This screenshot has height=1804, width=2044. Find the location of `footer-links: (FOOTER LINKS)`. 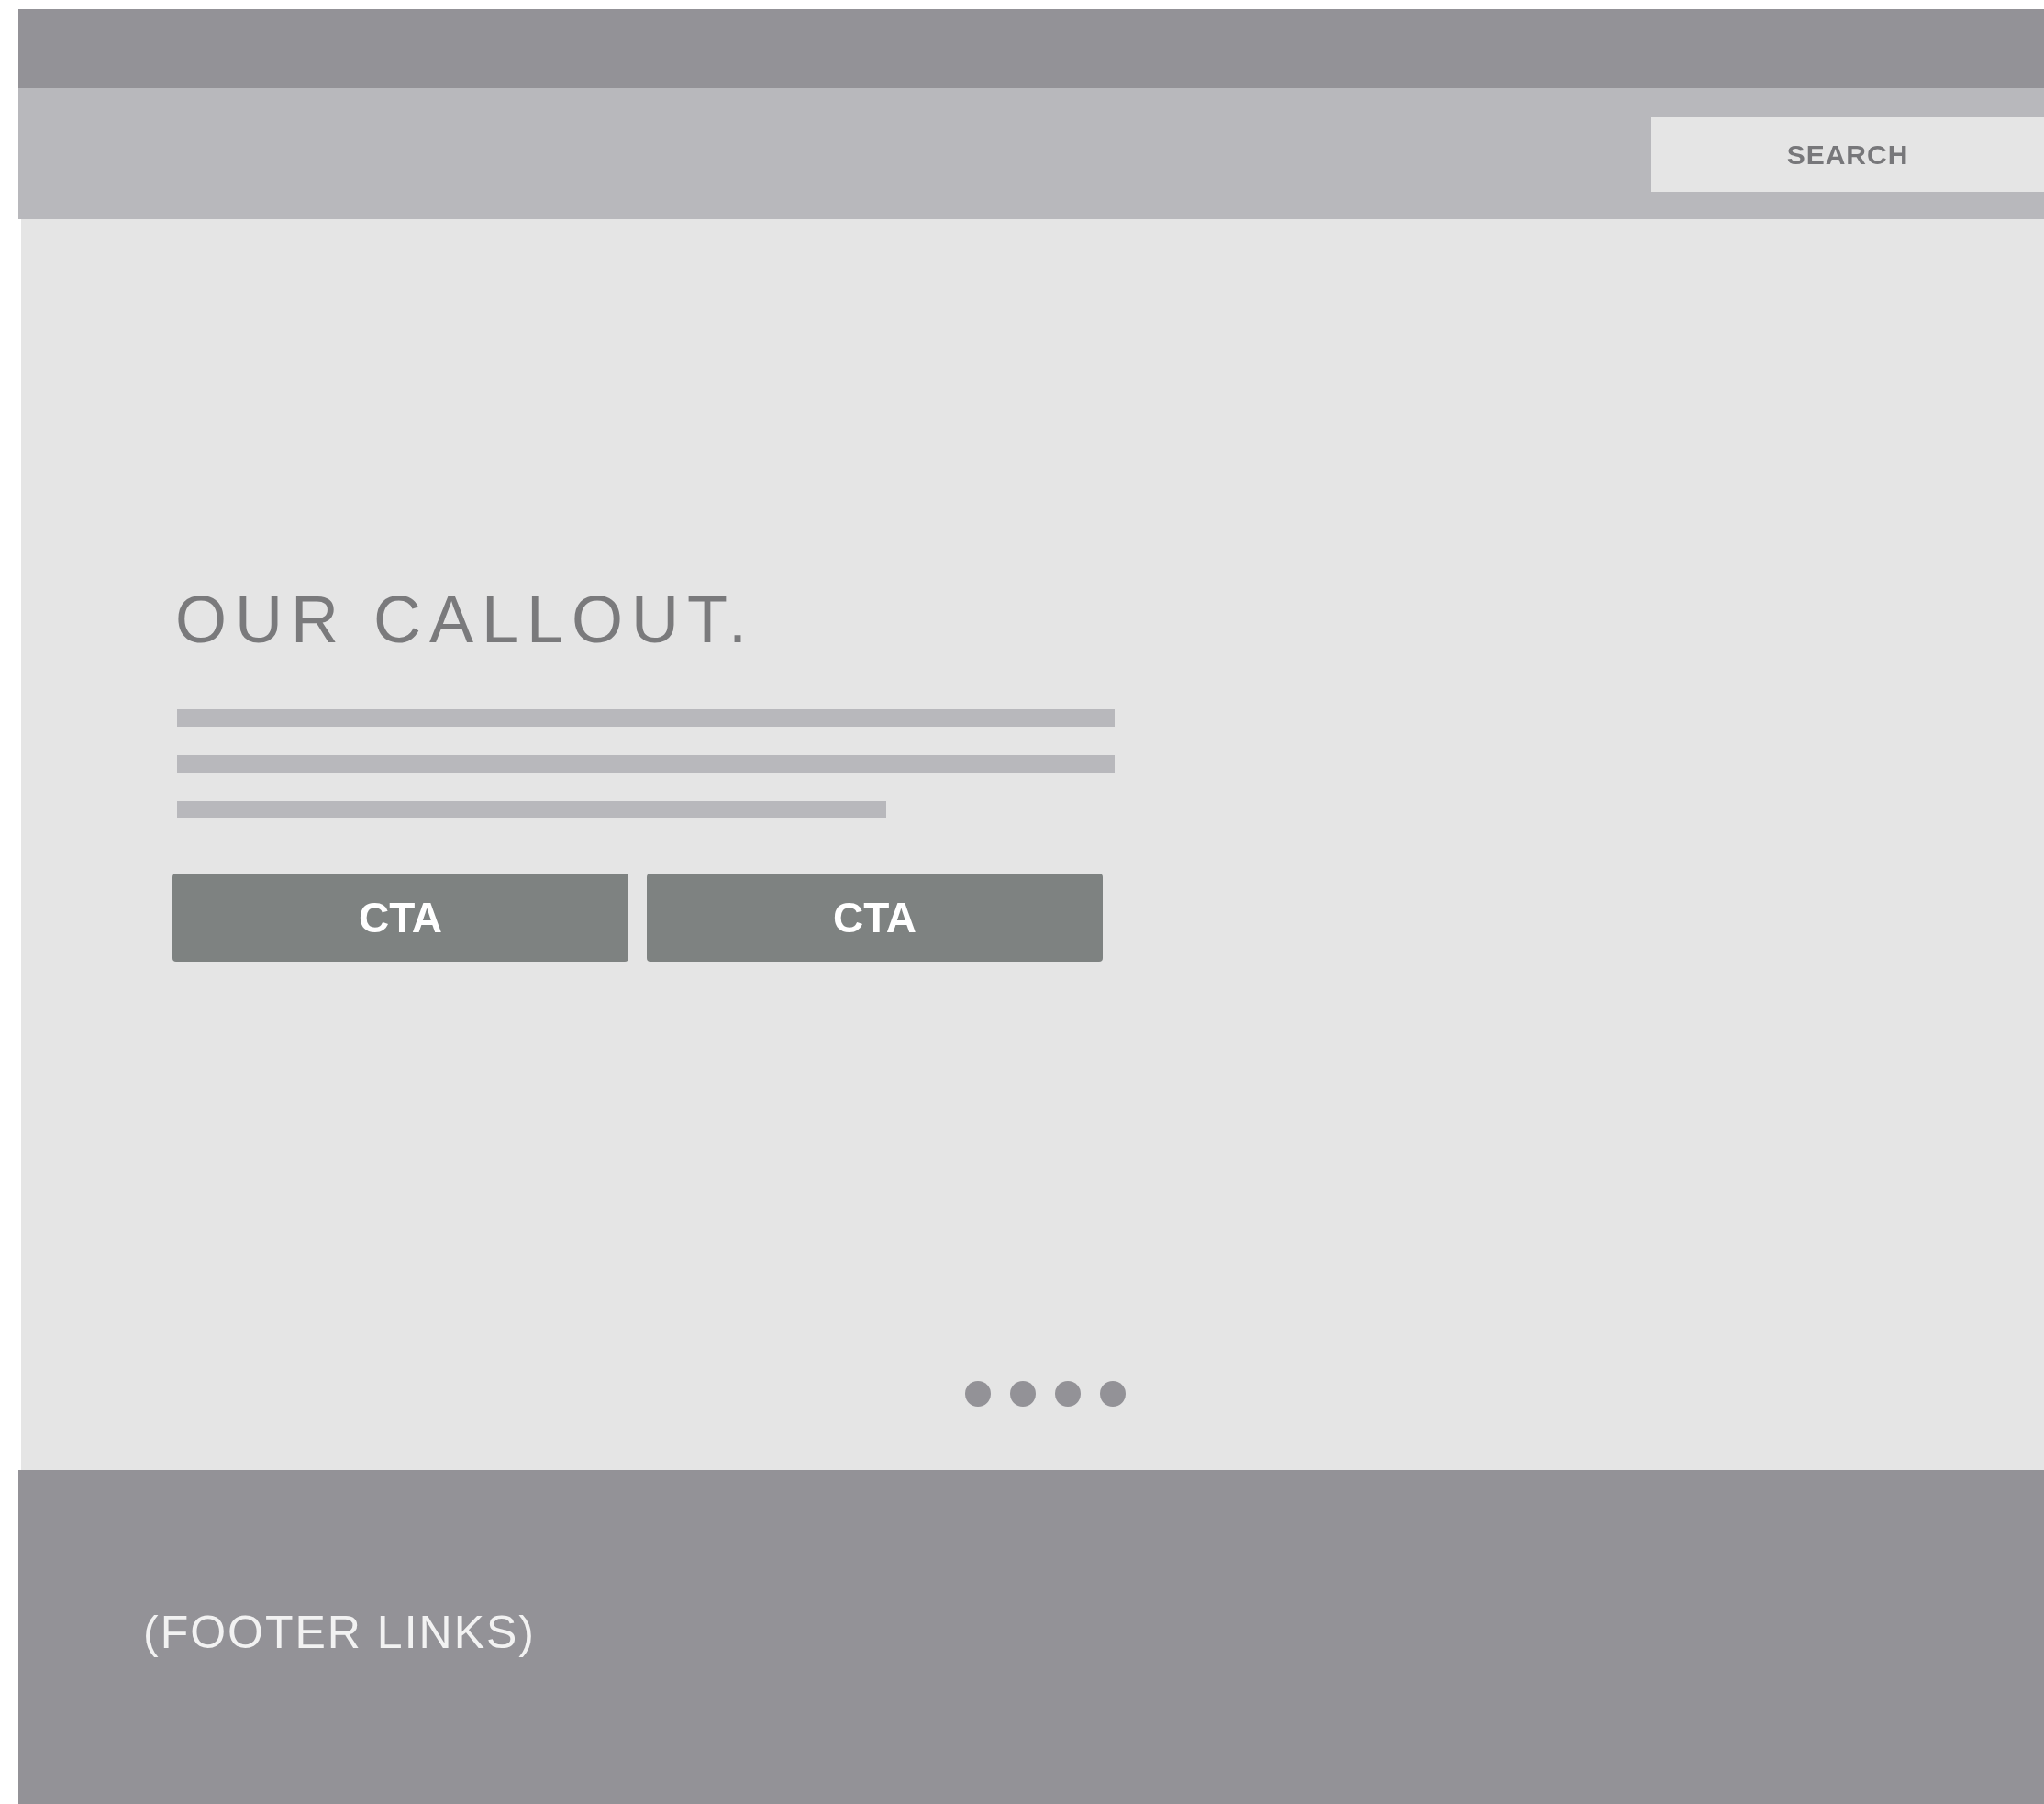

footer-links: (FOOTER LINKS) is located at coordinates (340, 1633).